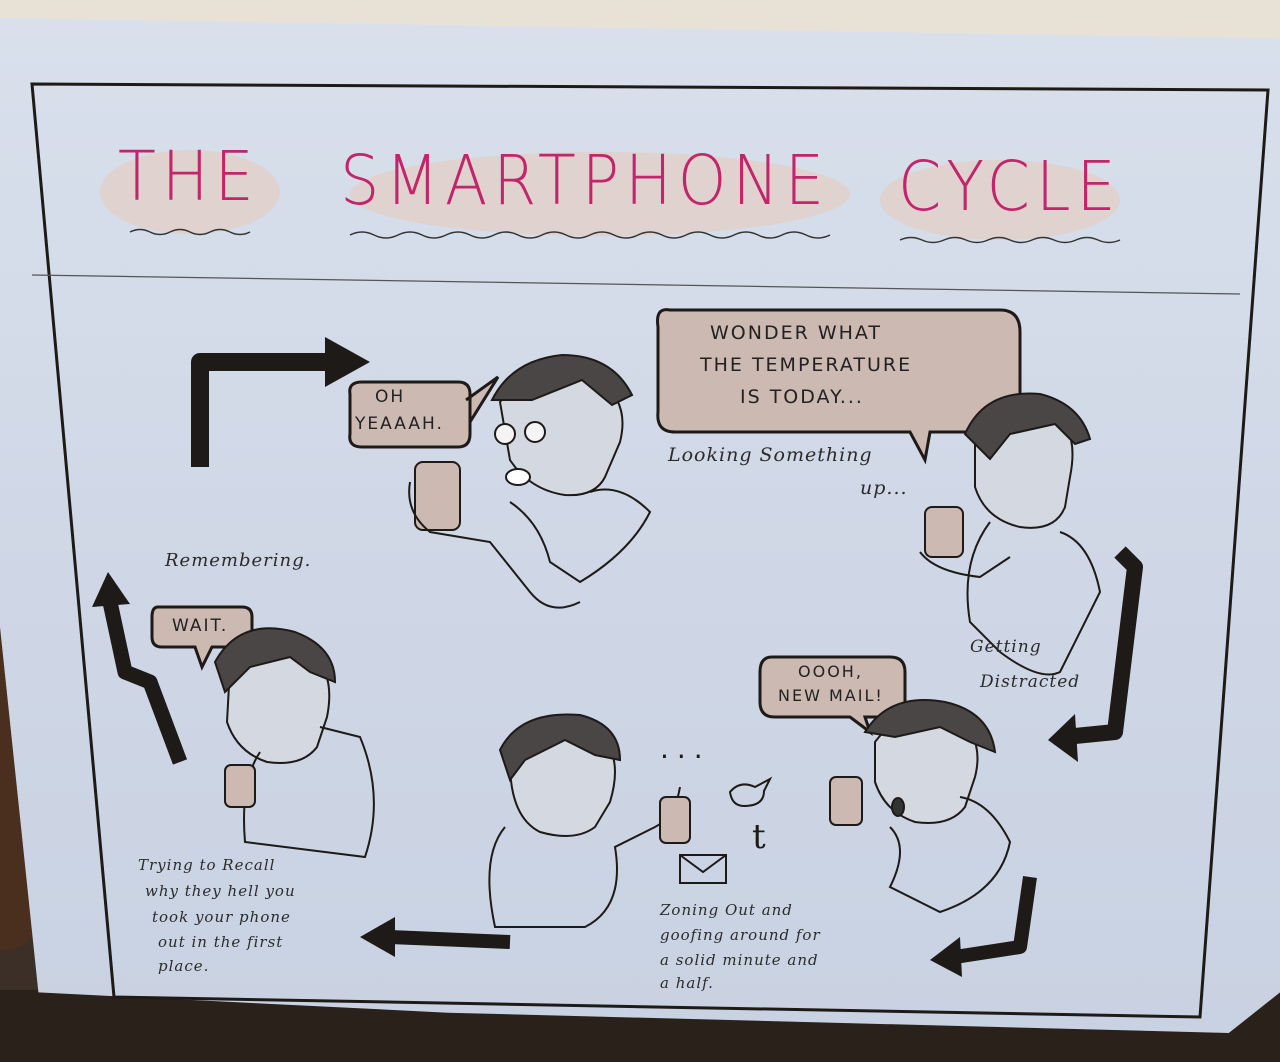 The image size is (1280, 1062). Describe the element at coordinates (221, 917) in the screenshot. I see `caption-recall-line-3: took your phone` at that location.